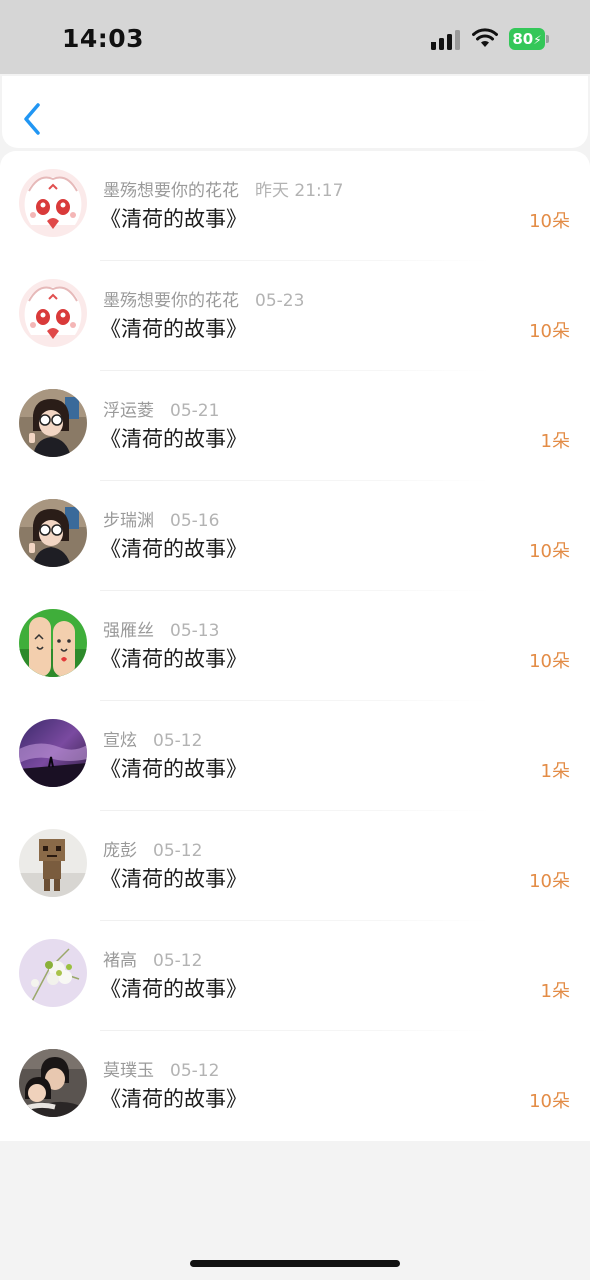 Image resolution: width=590 pixels, height=1280 pixels. I want to click on chevron-left-icon, so click(33, 119).